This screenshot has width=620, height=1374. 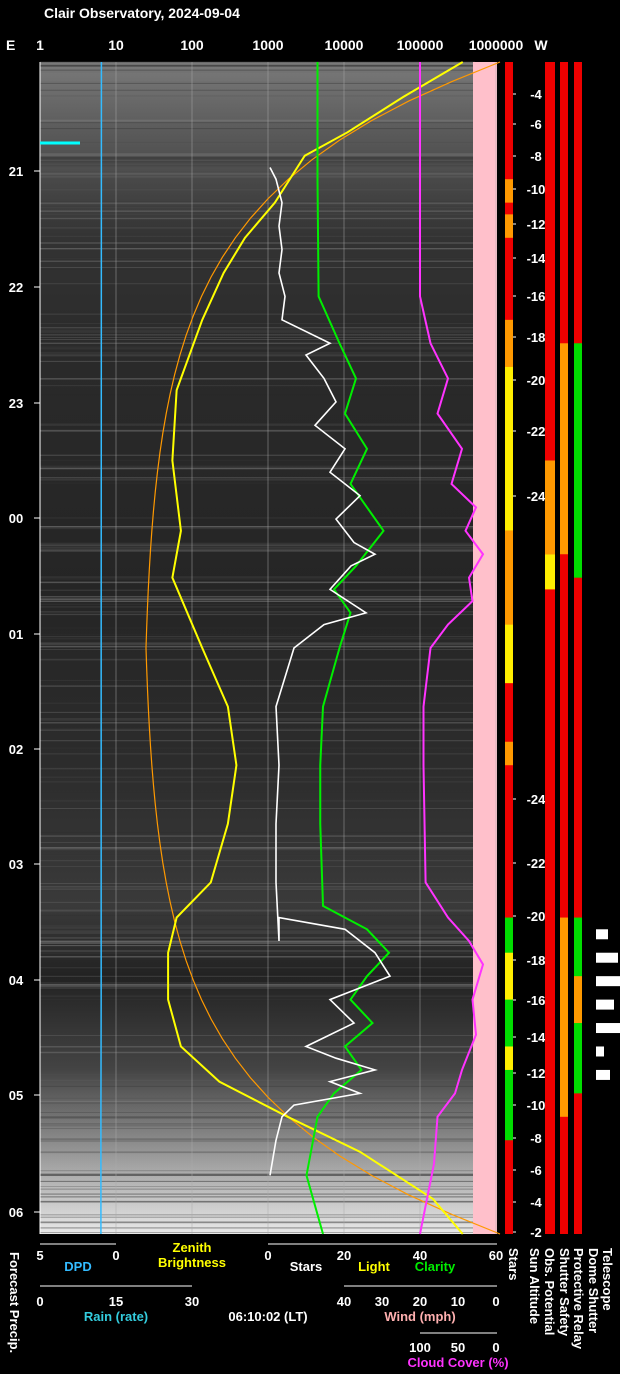 What do you see at coordinates (40, 45) in the screenshot?
I see `top-tick-label: 1` at bounding box center [40, 45].